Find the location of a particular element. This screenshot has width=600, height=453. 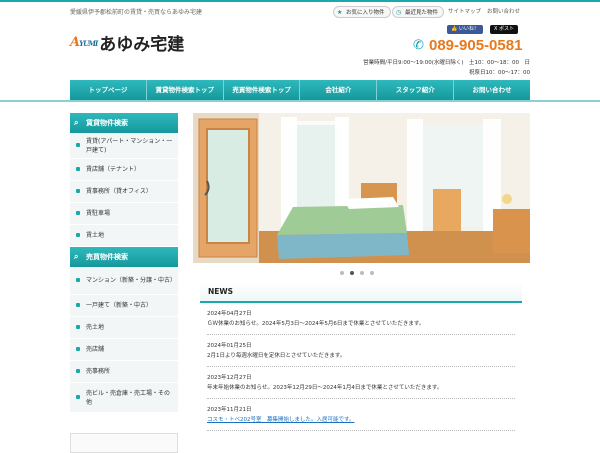

sidebar-item-sale-store: 売店舗 is located at coordinates (124, 350).